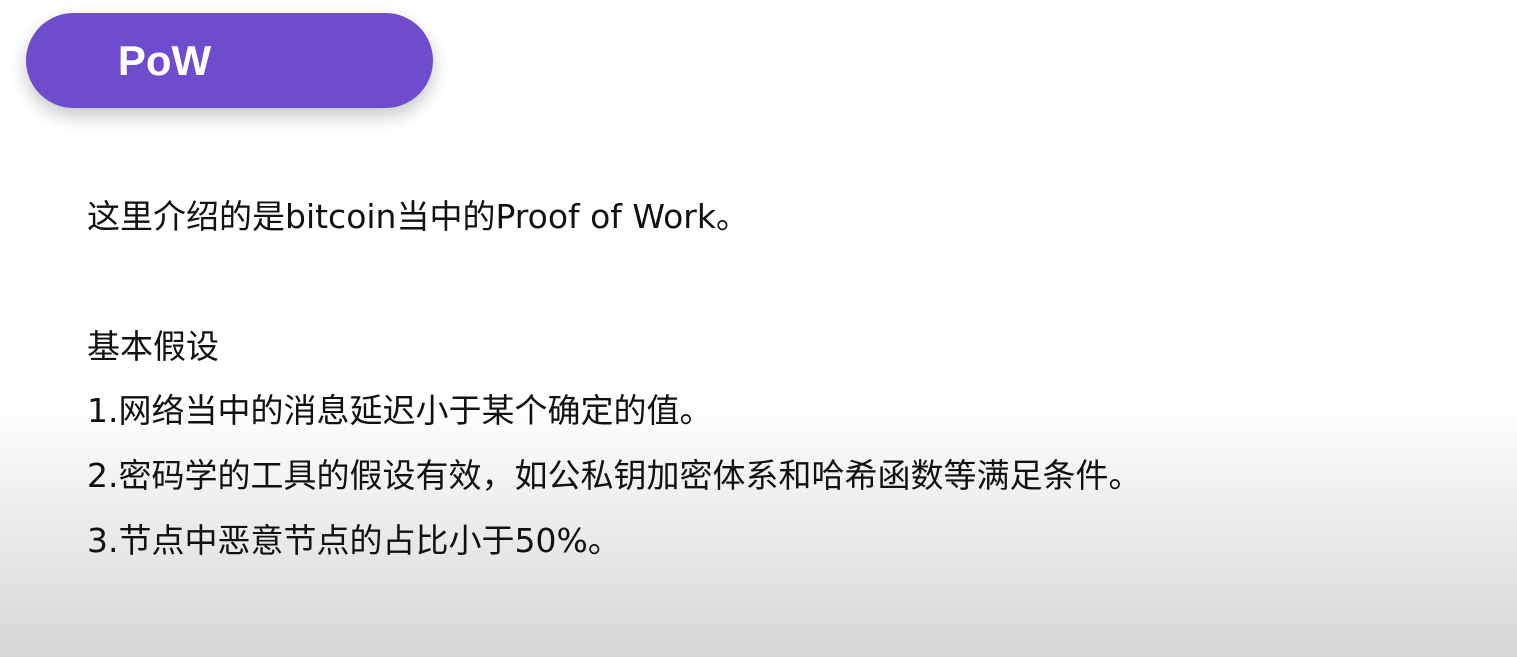  I want to click on assumption-item-1: 1.网络当中的消息延迟小于某个确定的值。, so click(400, 410).